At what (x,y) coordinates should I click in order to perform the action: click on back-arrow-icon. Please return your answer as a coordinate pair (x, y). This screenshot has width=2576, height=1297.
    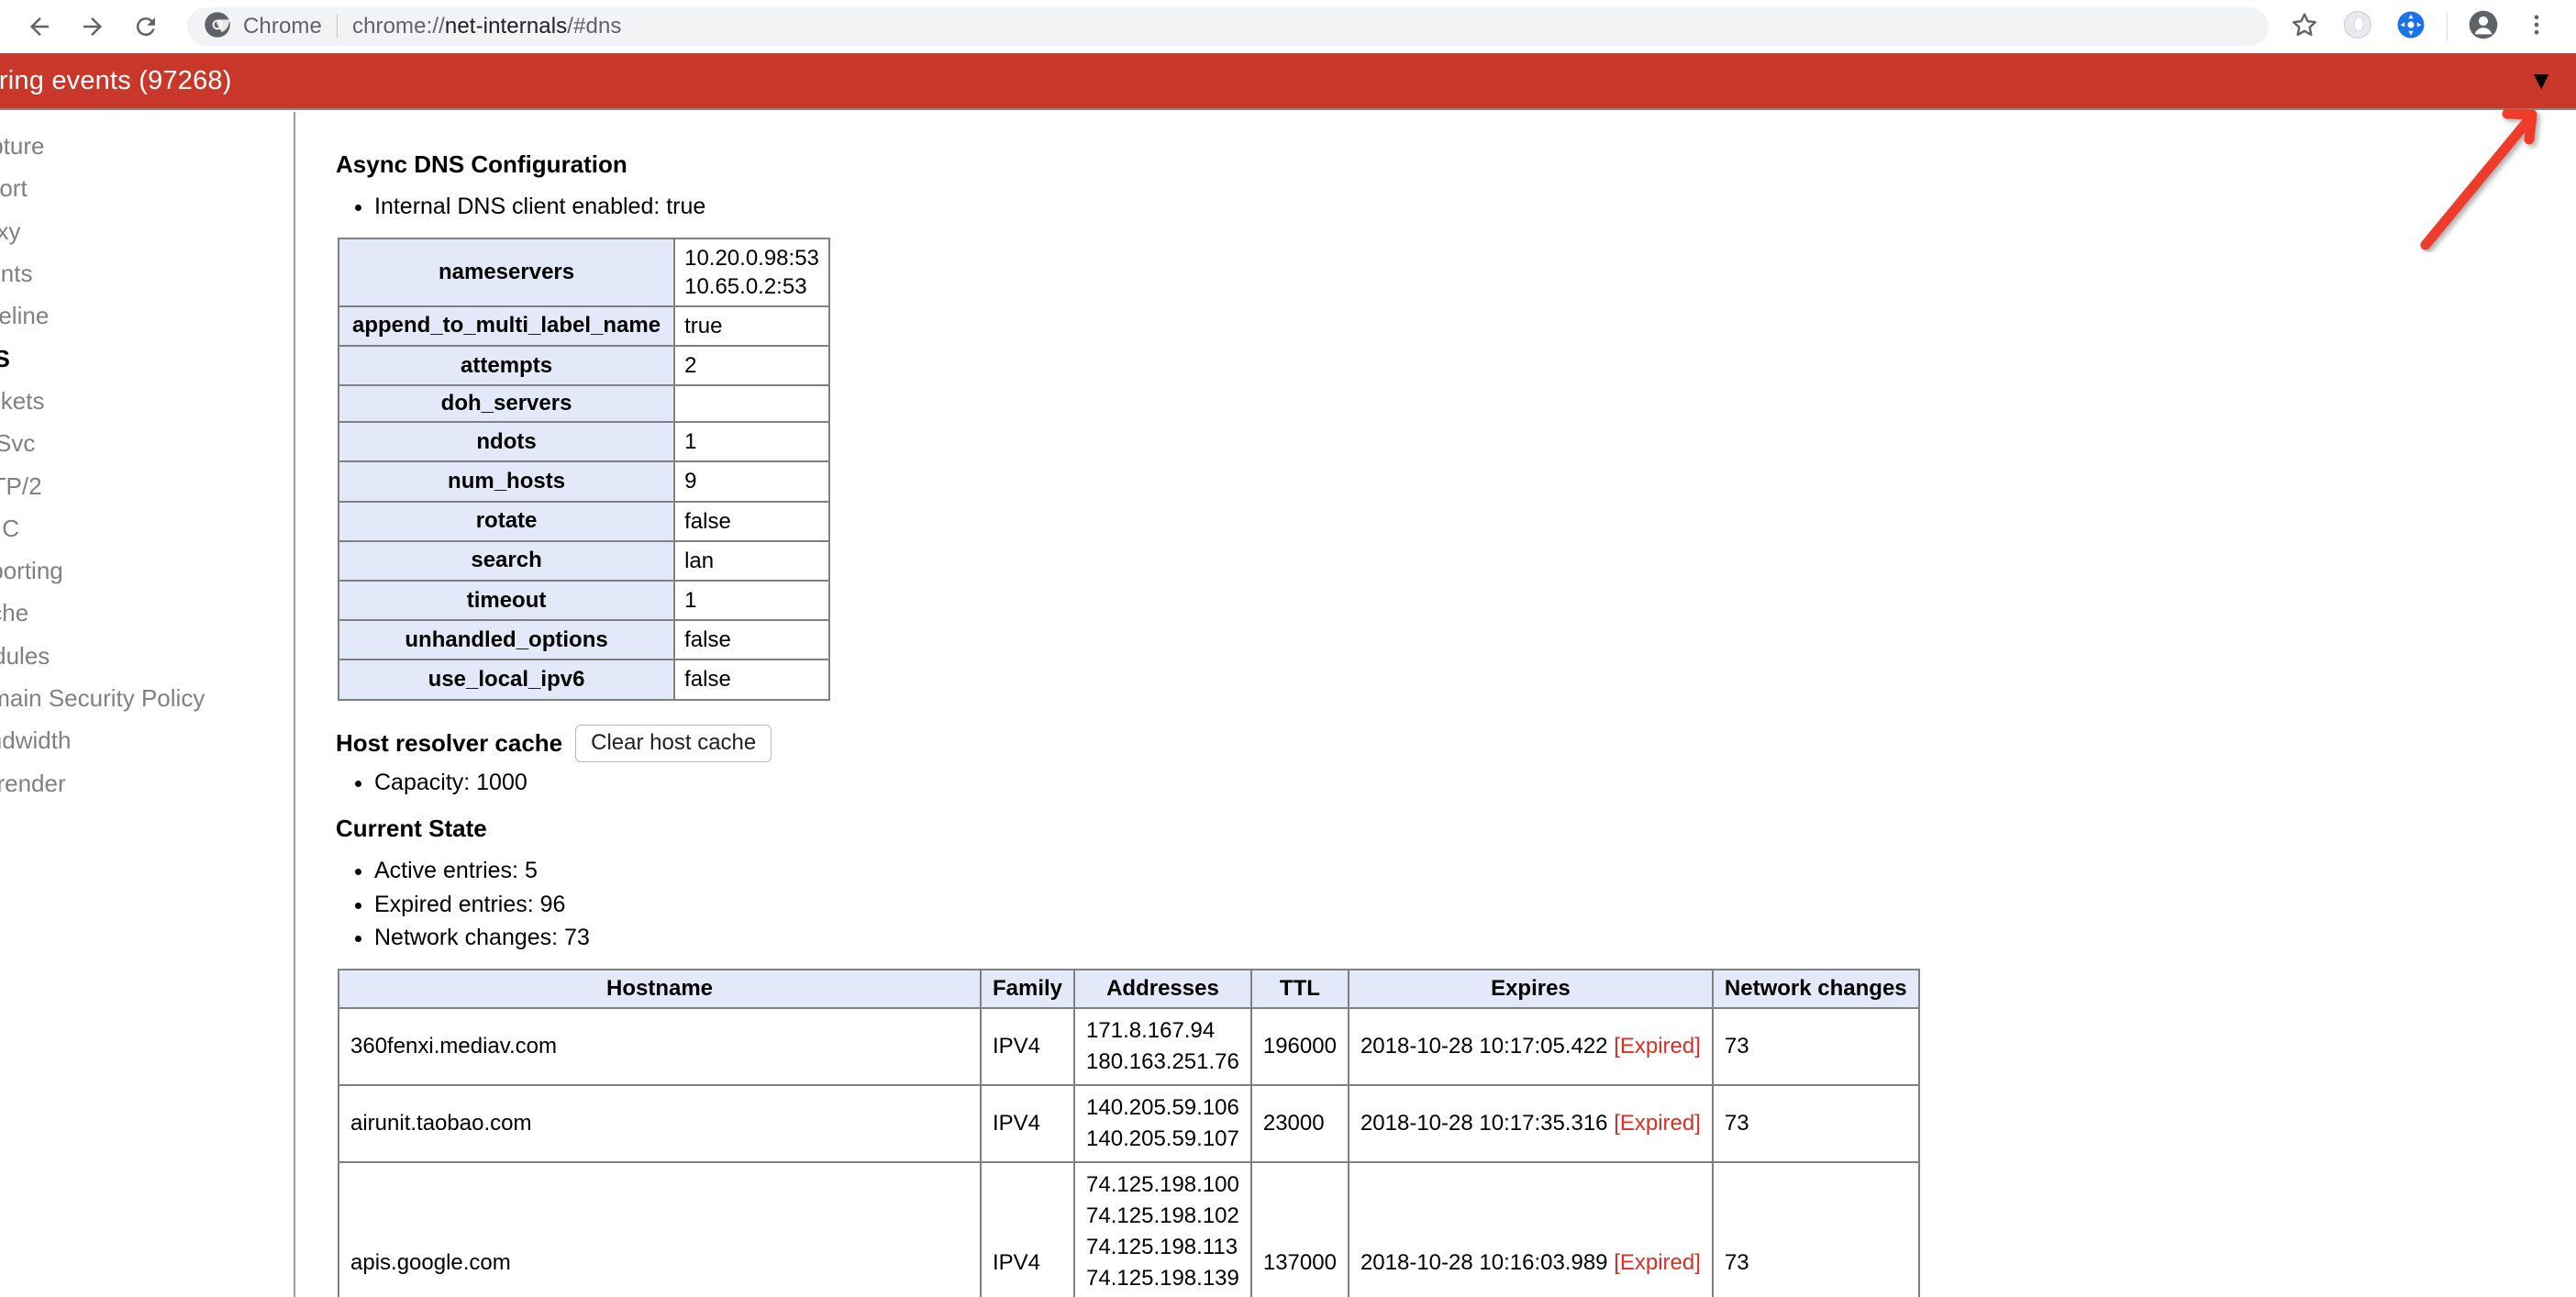
    Looking at the image, I should click on (39, 26).